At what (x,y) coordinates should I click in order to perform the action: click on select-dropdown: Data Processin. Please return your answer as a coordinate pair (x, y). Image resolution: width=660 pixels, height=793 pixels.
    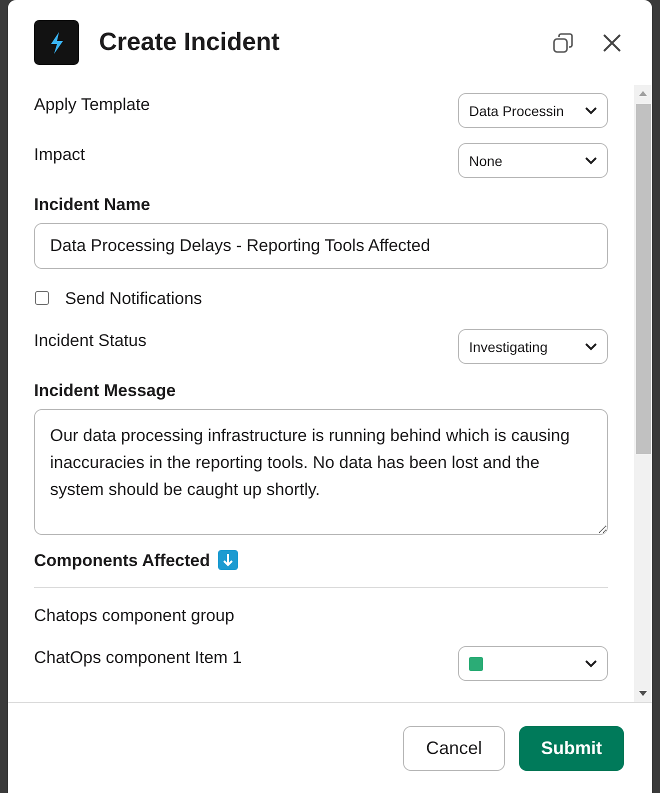
    Looking at the image, I should click on (533, 110).